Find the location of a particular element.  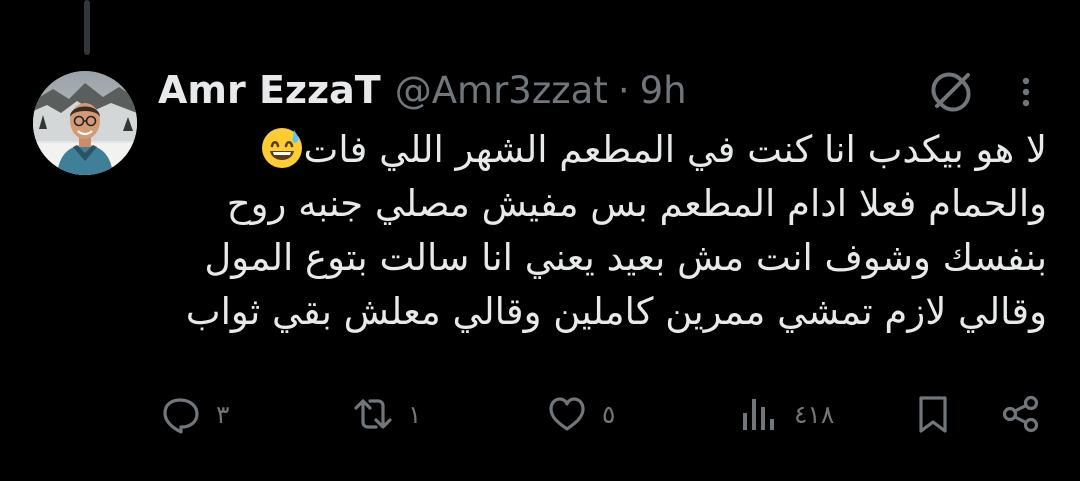

like-icon is located at coordinates (567, 414).